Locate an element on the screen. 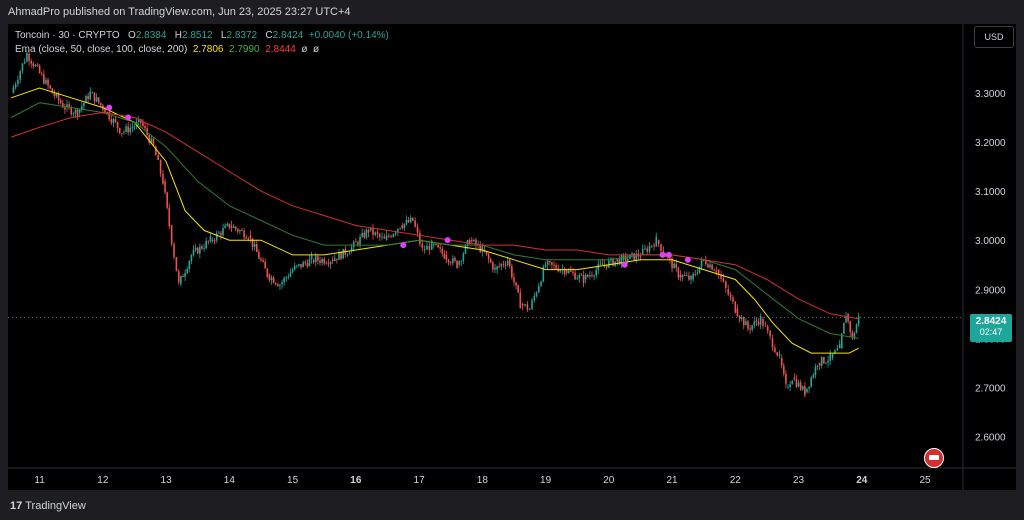 This screenshot has width=1024, height=520. x-tick-label: 23 is located at coordinates (799, 480).